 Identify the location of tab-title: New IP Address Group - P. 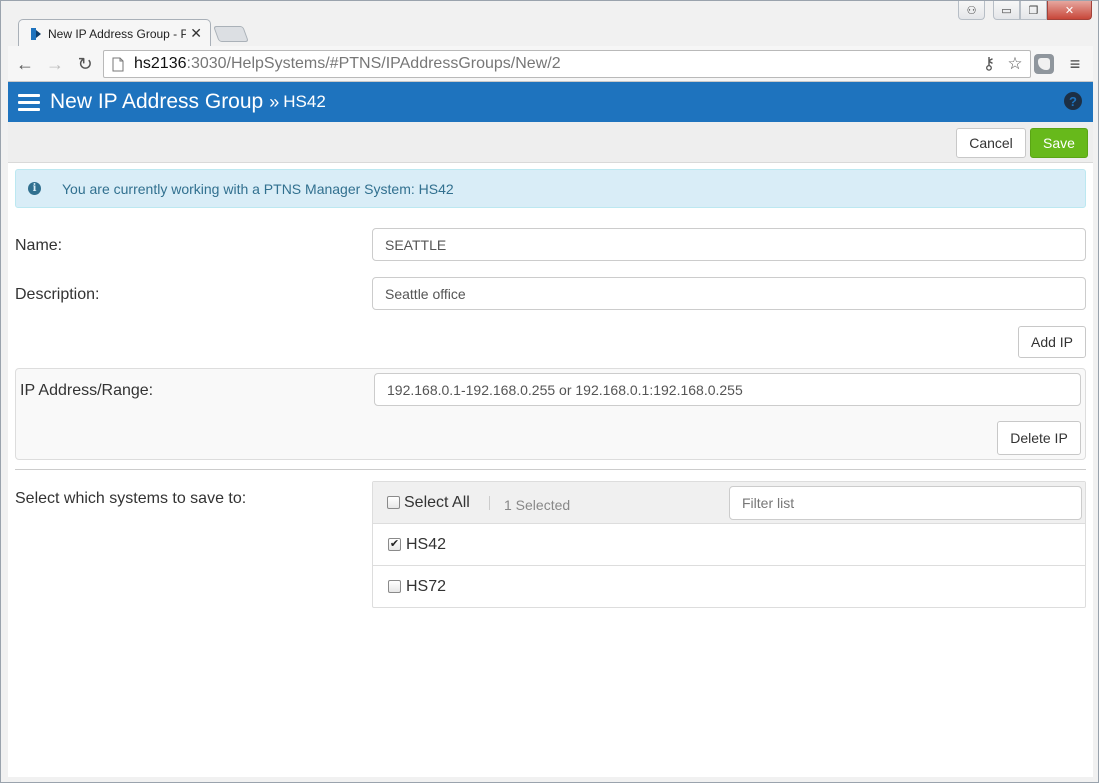
(117, 33).